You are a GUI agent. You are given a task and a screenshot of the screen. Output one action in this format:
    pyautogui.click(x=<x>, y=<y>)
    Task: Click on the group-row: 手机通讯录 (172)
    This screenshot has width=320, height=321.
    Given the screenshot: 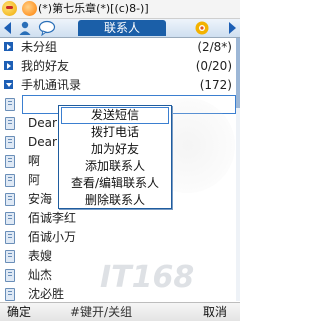 What is the action you would take?
    pyautogui.click(x=120, y=85)
    